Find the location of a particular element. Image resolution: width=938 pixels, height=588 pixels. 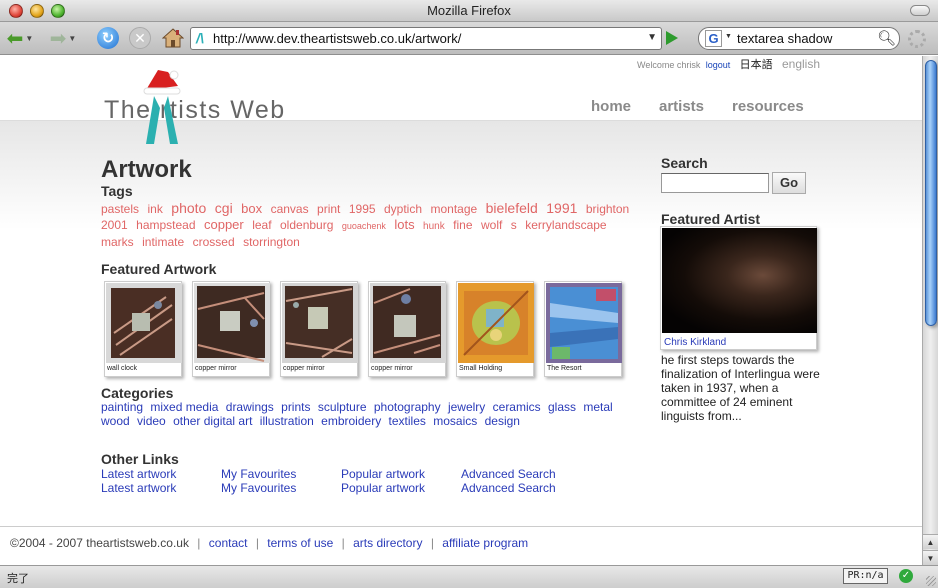

tag-link: oldenburg is located at coordinates (306, 225).